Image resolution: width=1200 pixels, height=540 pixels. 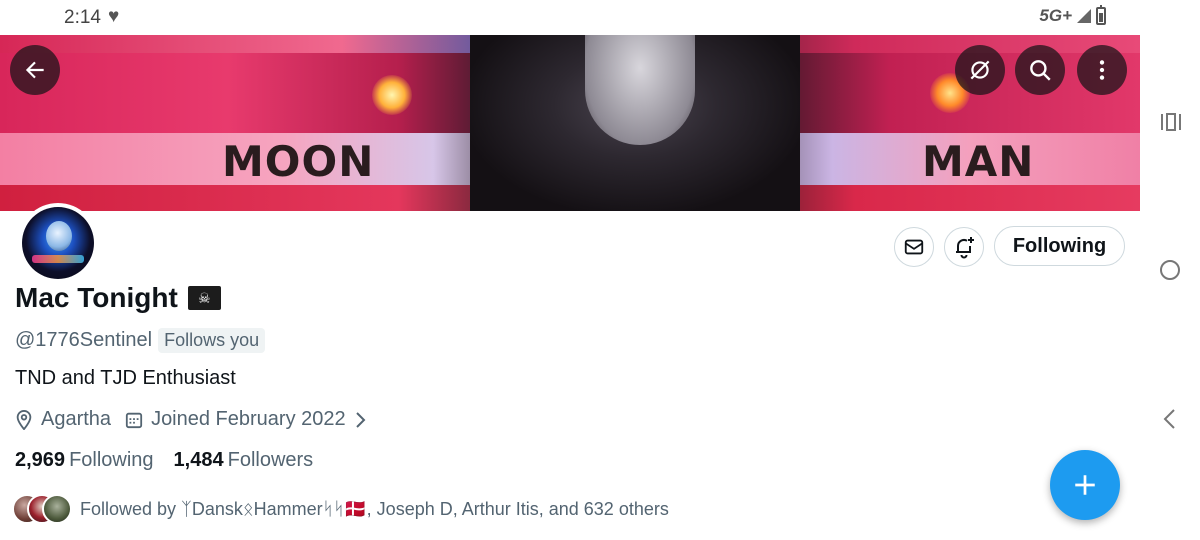 What do you see at coordinates (1101, 15) in the screenshot?
I see `battery-icon` at bounding box center [1101, 15].